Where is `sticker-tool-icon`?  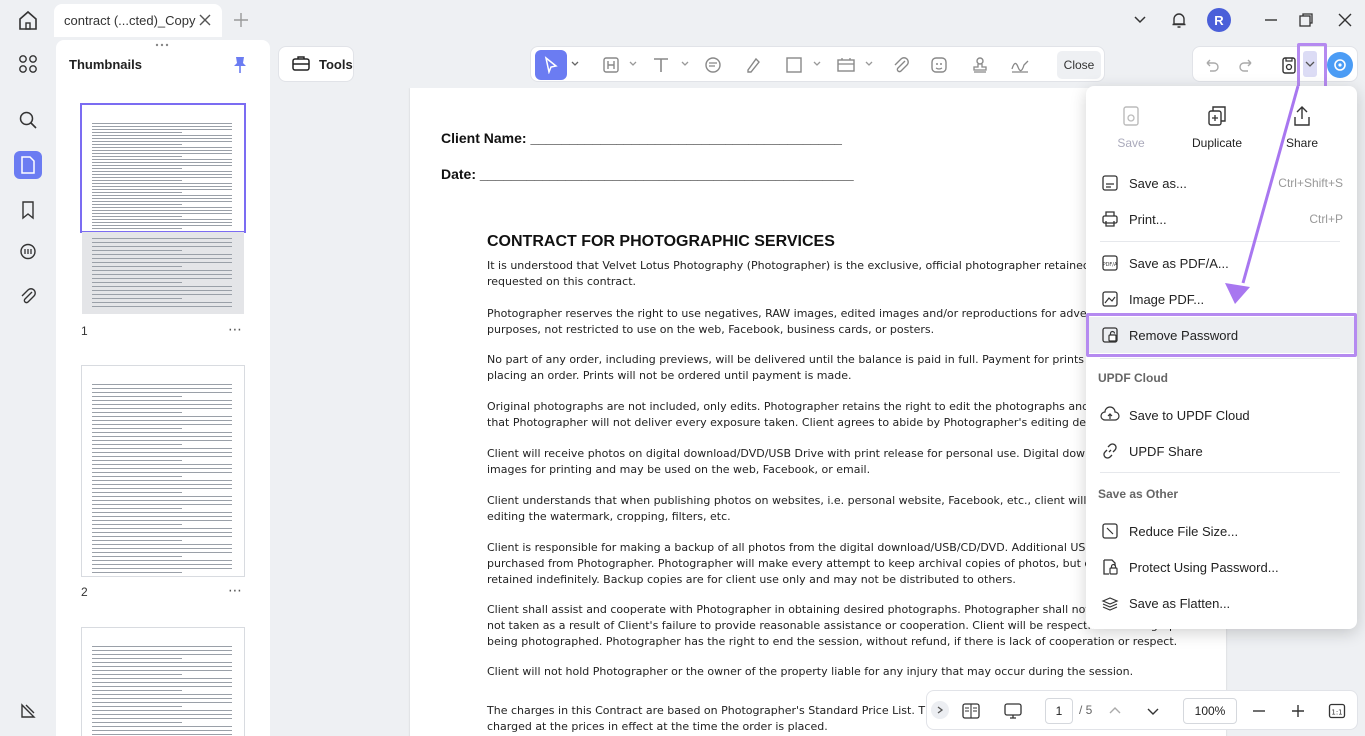
sticker-tool-icon is located at coordinates (939, 65).